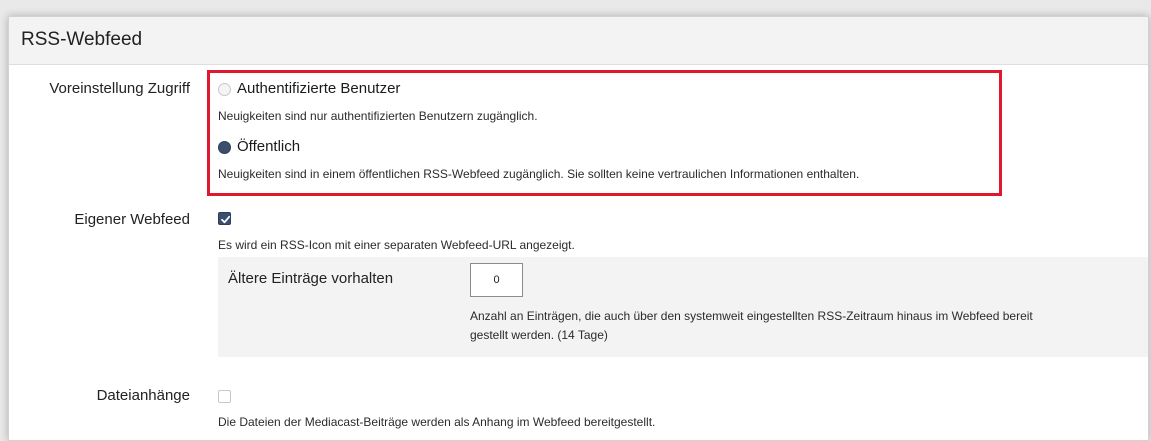 The width and height of the screenshot is (1151, 441). Describe the element at coordinates (539, 335) in the screenshot. I see `older-entries-info-line2: gestellt werden. (14 Tage)` at that location.